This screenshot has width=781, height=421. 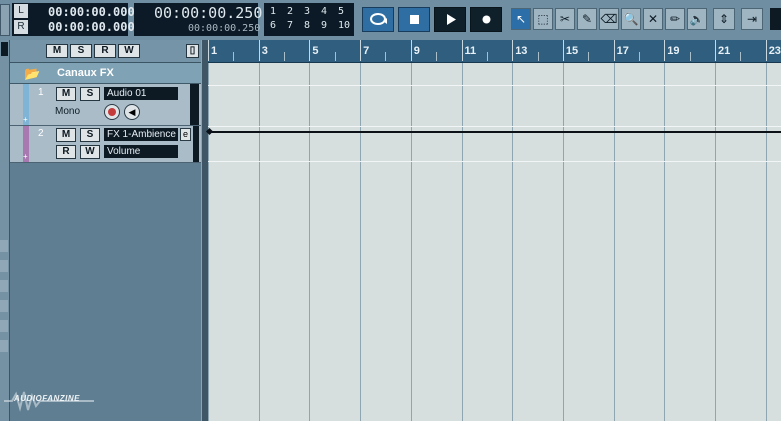 I want to click on marker-4-button: 4, so click(x=324, y=11).